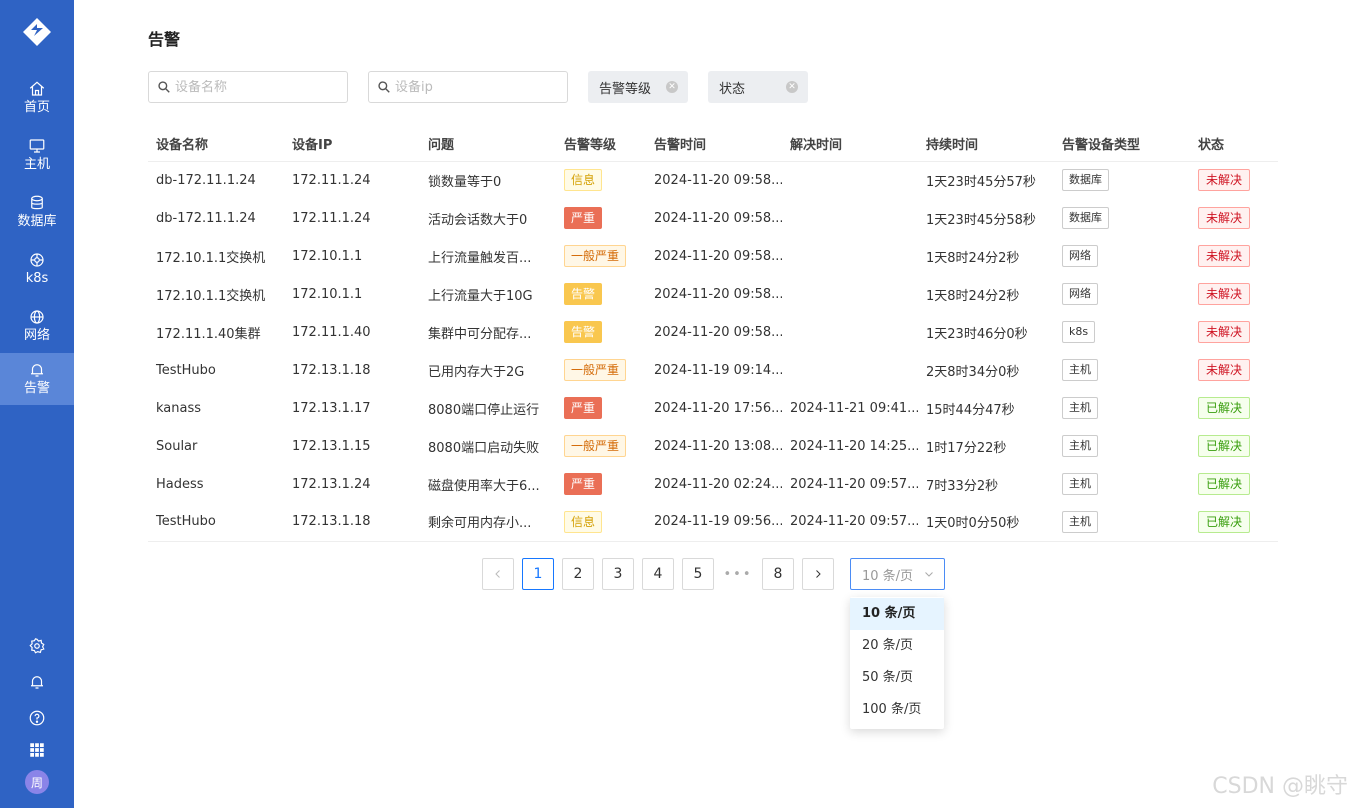 The height and width of the screenshot is (808, 1352). I want to click on page-button-4: 4, so click(658, 574).